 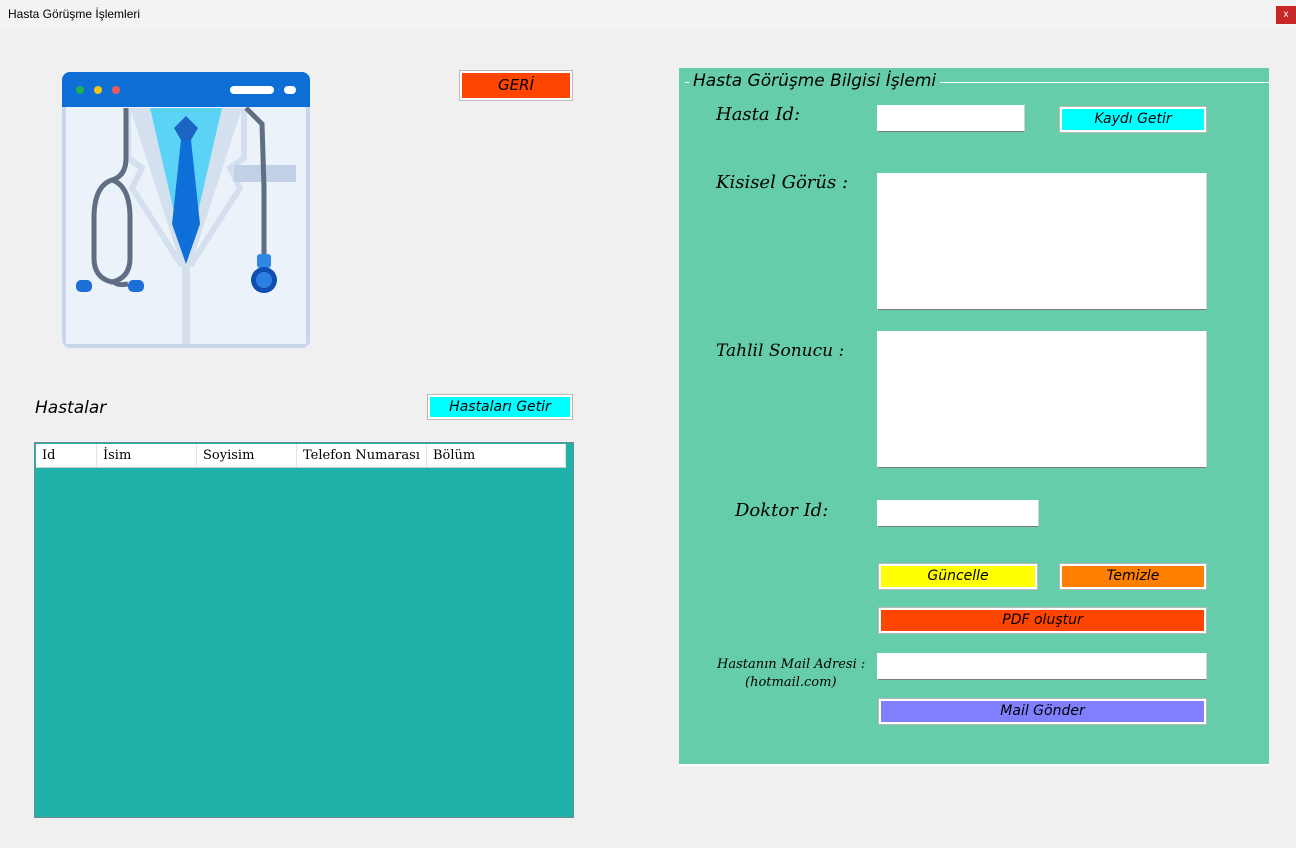 I want to click on table-header: Id İsim Soyisim Telefon Numarası Bölüm, so click(x=301, y=456).